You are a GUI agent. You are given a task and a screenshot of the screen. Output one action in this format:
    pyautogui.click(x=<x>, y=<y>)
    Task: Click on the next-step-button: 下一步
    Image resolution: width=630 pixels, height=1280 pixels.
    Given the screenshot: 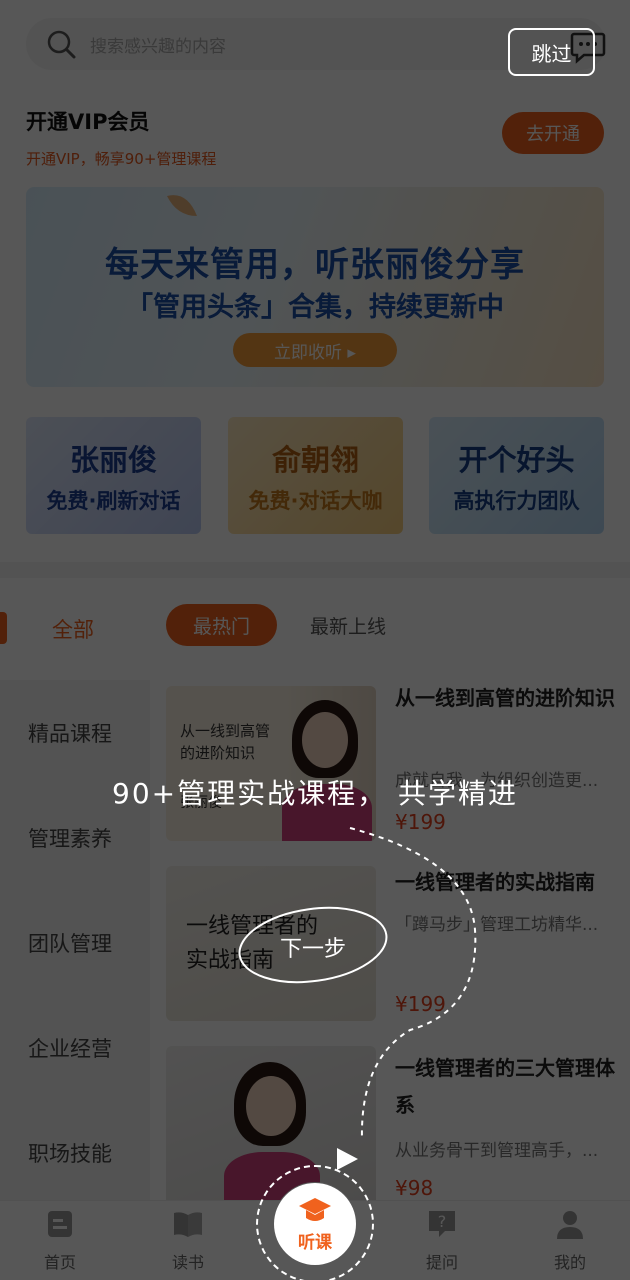 What is the action you would take?
    pyautogui.click(x=313, y=947)
    